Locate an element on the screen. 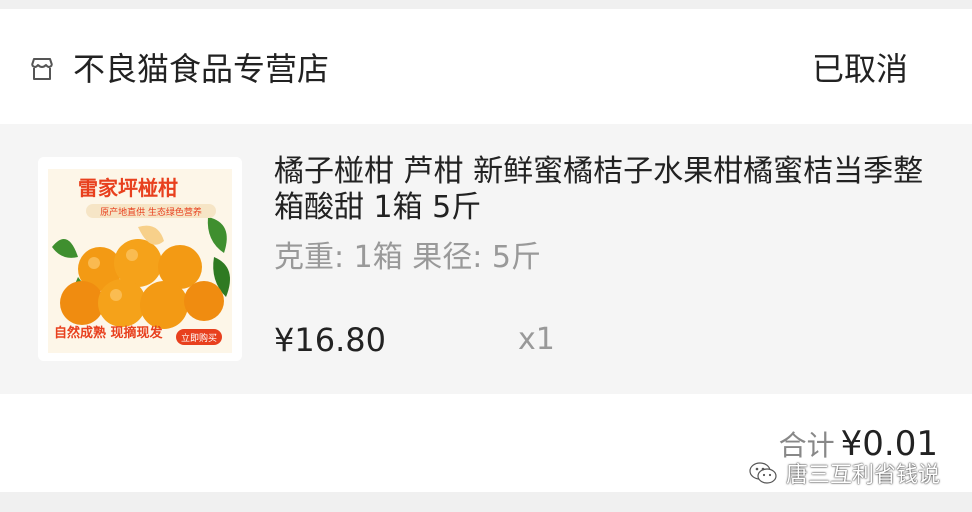  store-icon is located at coordinates (42, 69).